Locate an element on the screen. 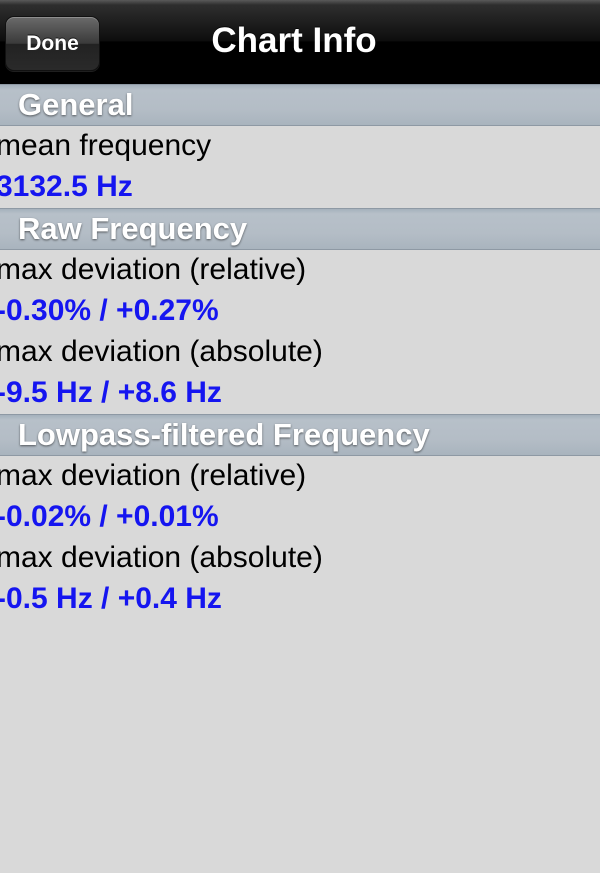 The image size is (600, 873). raw-relative-deviation-value: -0.30% / +0.27% is located at coordinates (109, 310).